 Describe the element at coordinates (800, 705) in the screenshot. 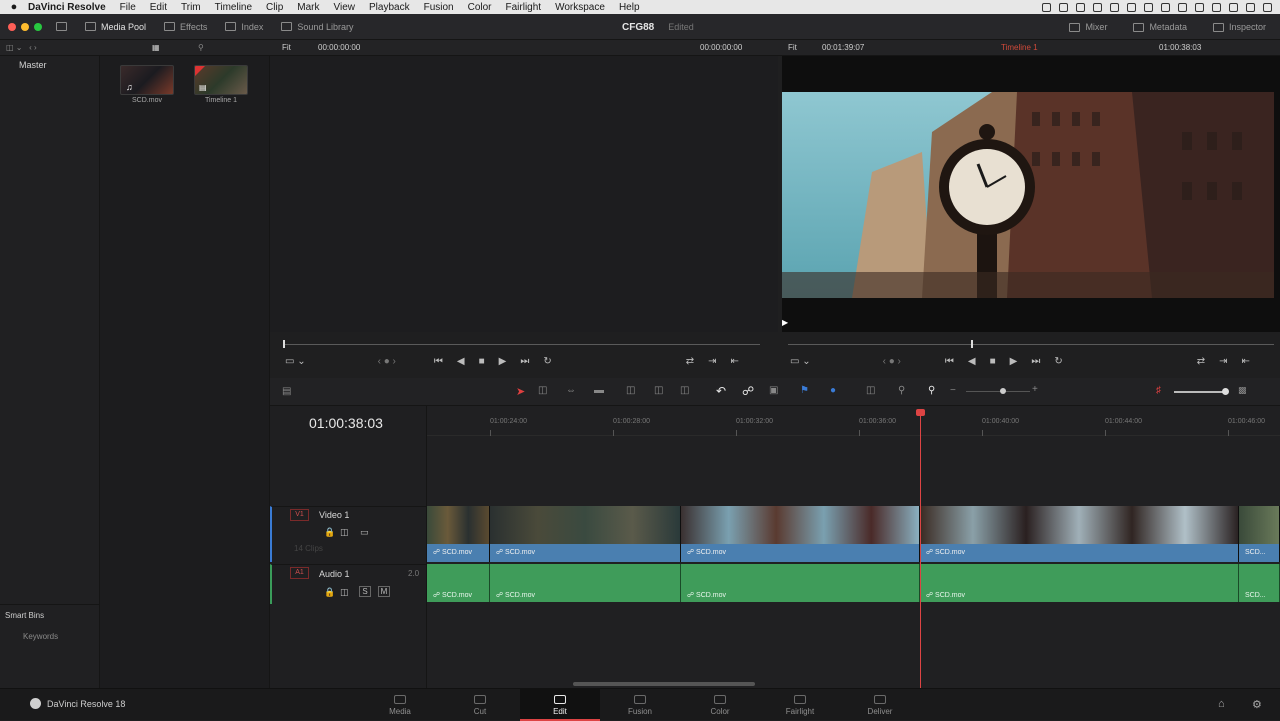

I see `page-fairlight: Fairlight` at that location.